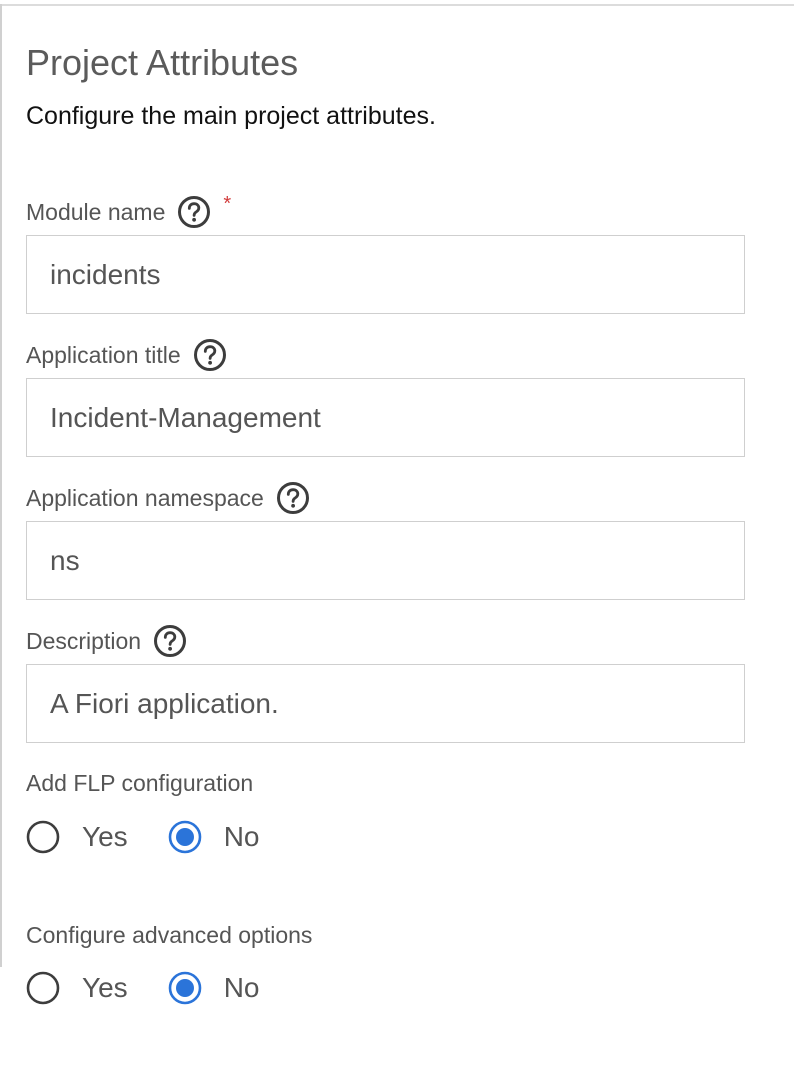 This screenshot has width=794, height=1076. Describe the element at coordinates (105, 836) in the screenshot. I see `flp-yes-label: Yes` at that location.